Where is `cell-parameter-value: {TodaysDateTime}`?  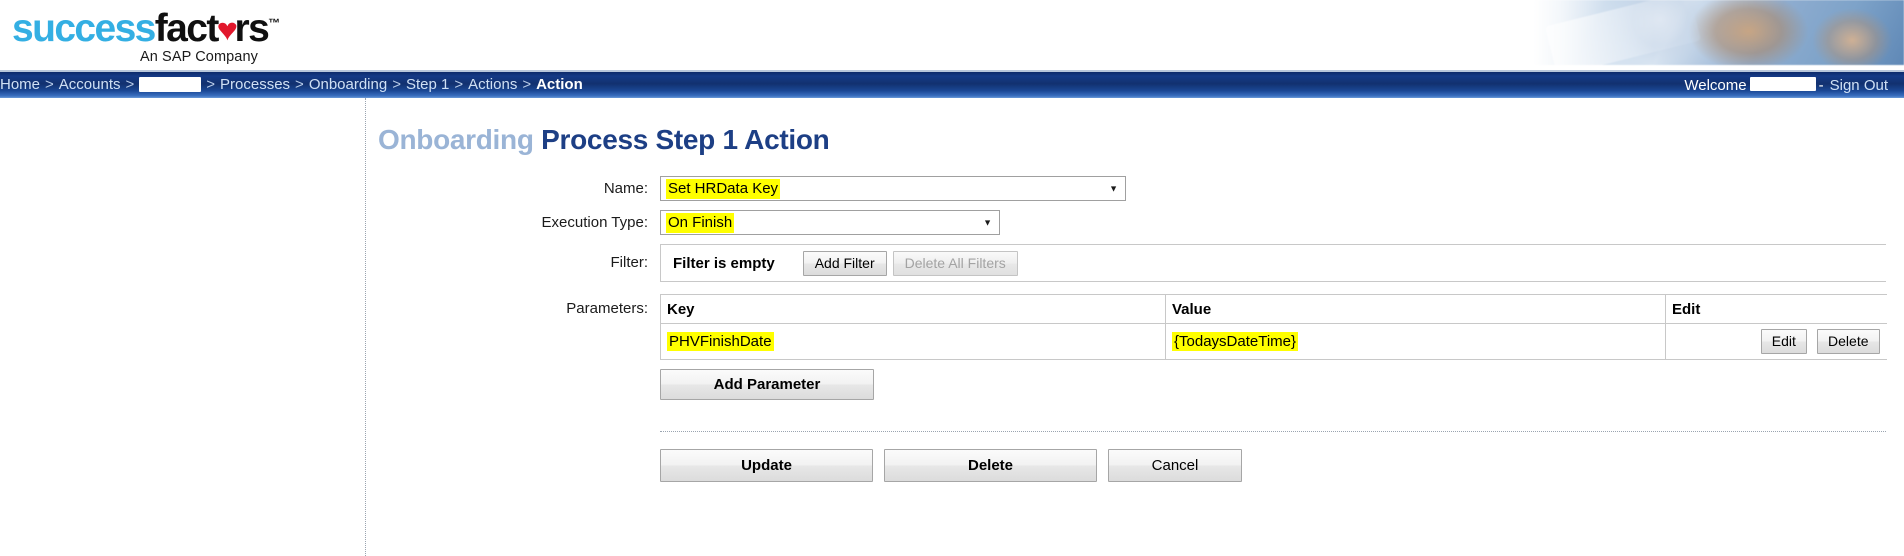 cell-parameter-value: {TodaysDateTime} is located at coordinates (1415, 341).